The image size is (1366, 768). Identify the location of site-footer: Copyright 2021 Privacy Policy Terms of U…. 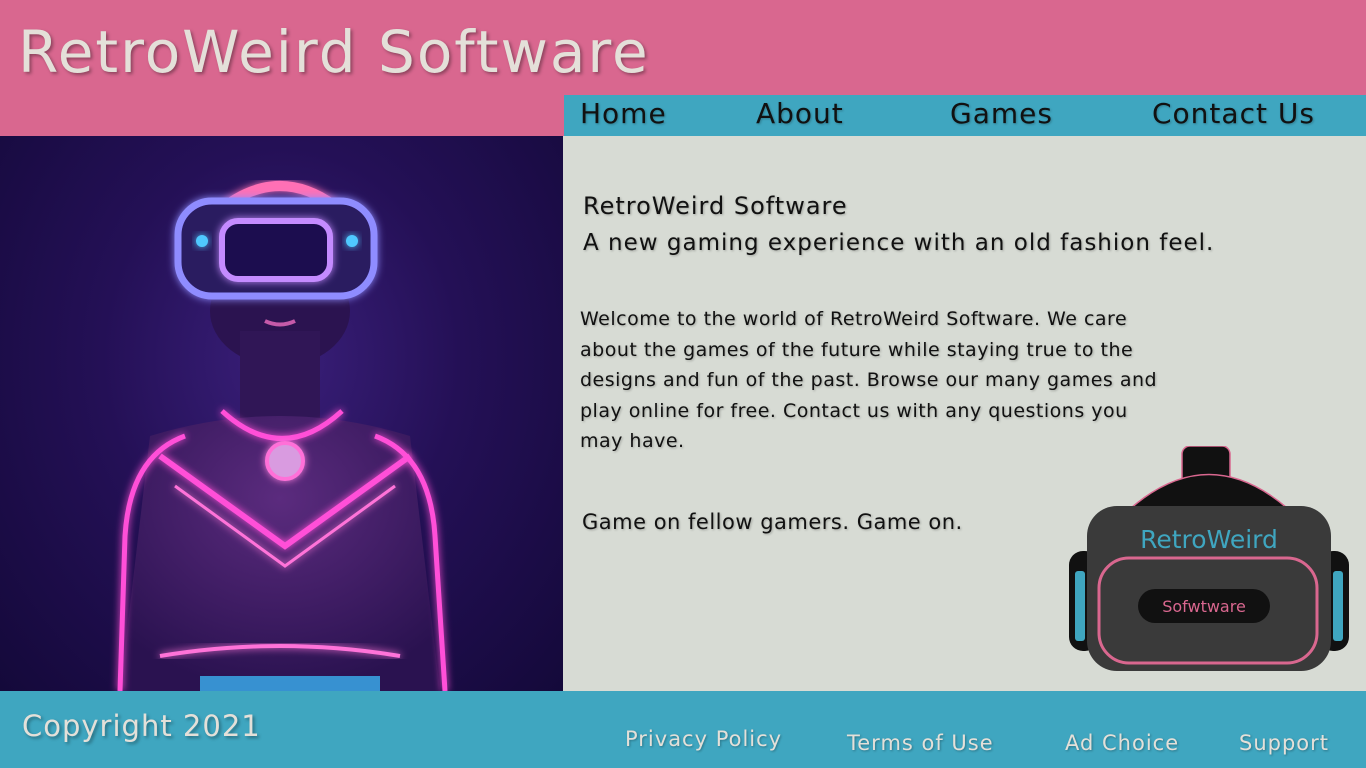
(683, 729).